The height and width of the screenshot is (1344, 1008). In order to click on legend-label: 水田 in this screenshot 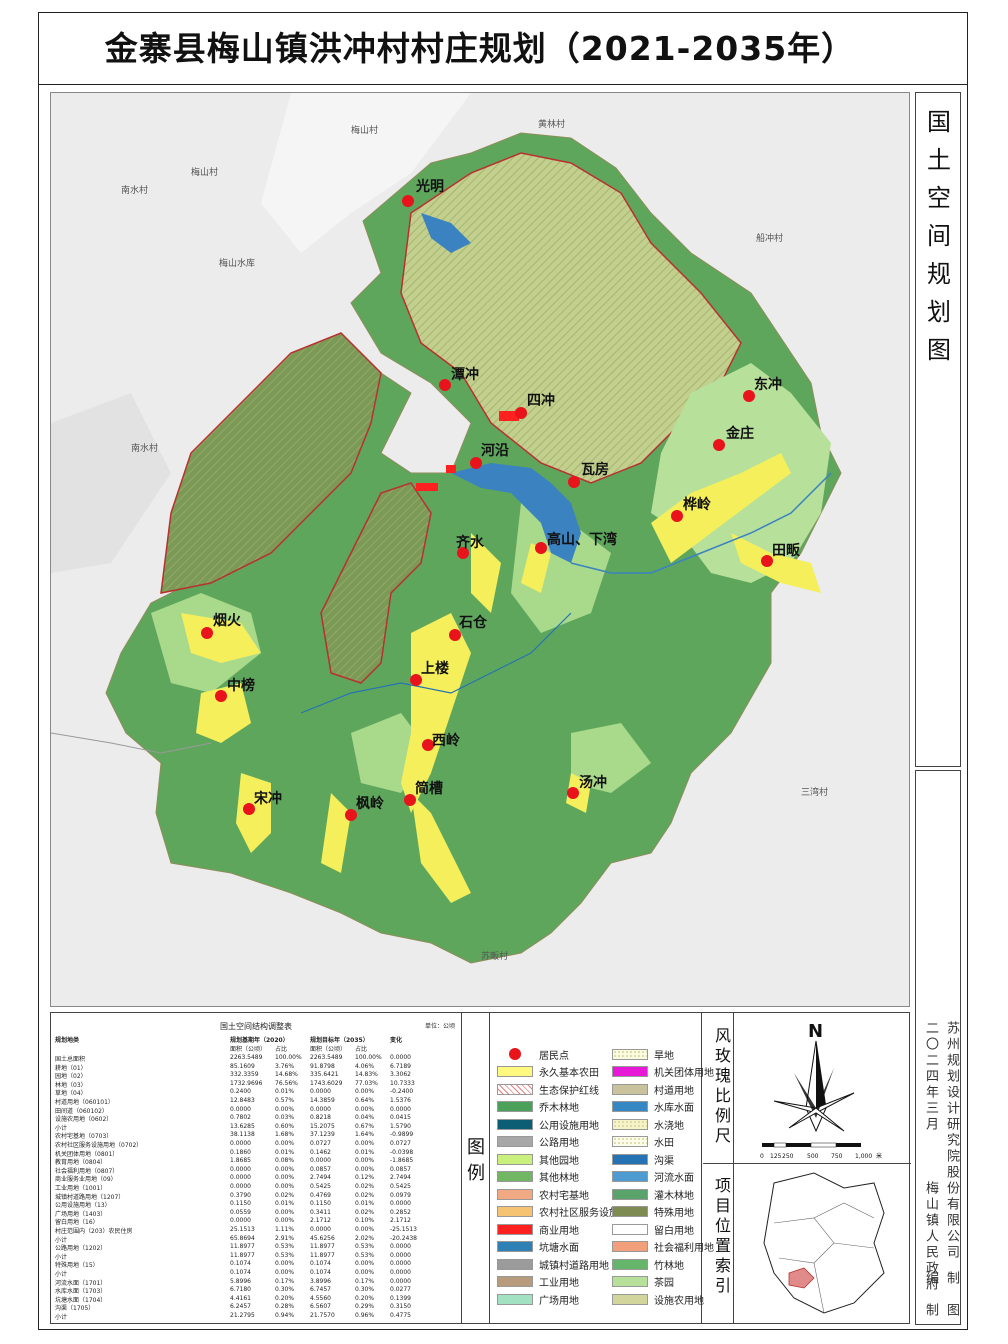, I will do `click(664, 1143)`.